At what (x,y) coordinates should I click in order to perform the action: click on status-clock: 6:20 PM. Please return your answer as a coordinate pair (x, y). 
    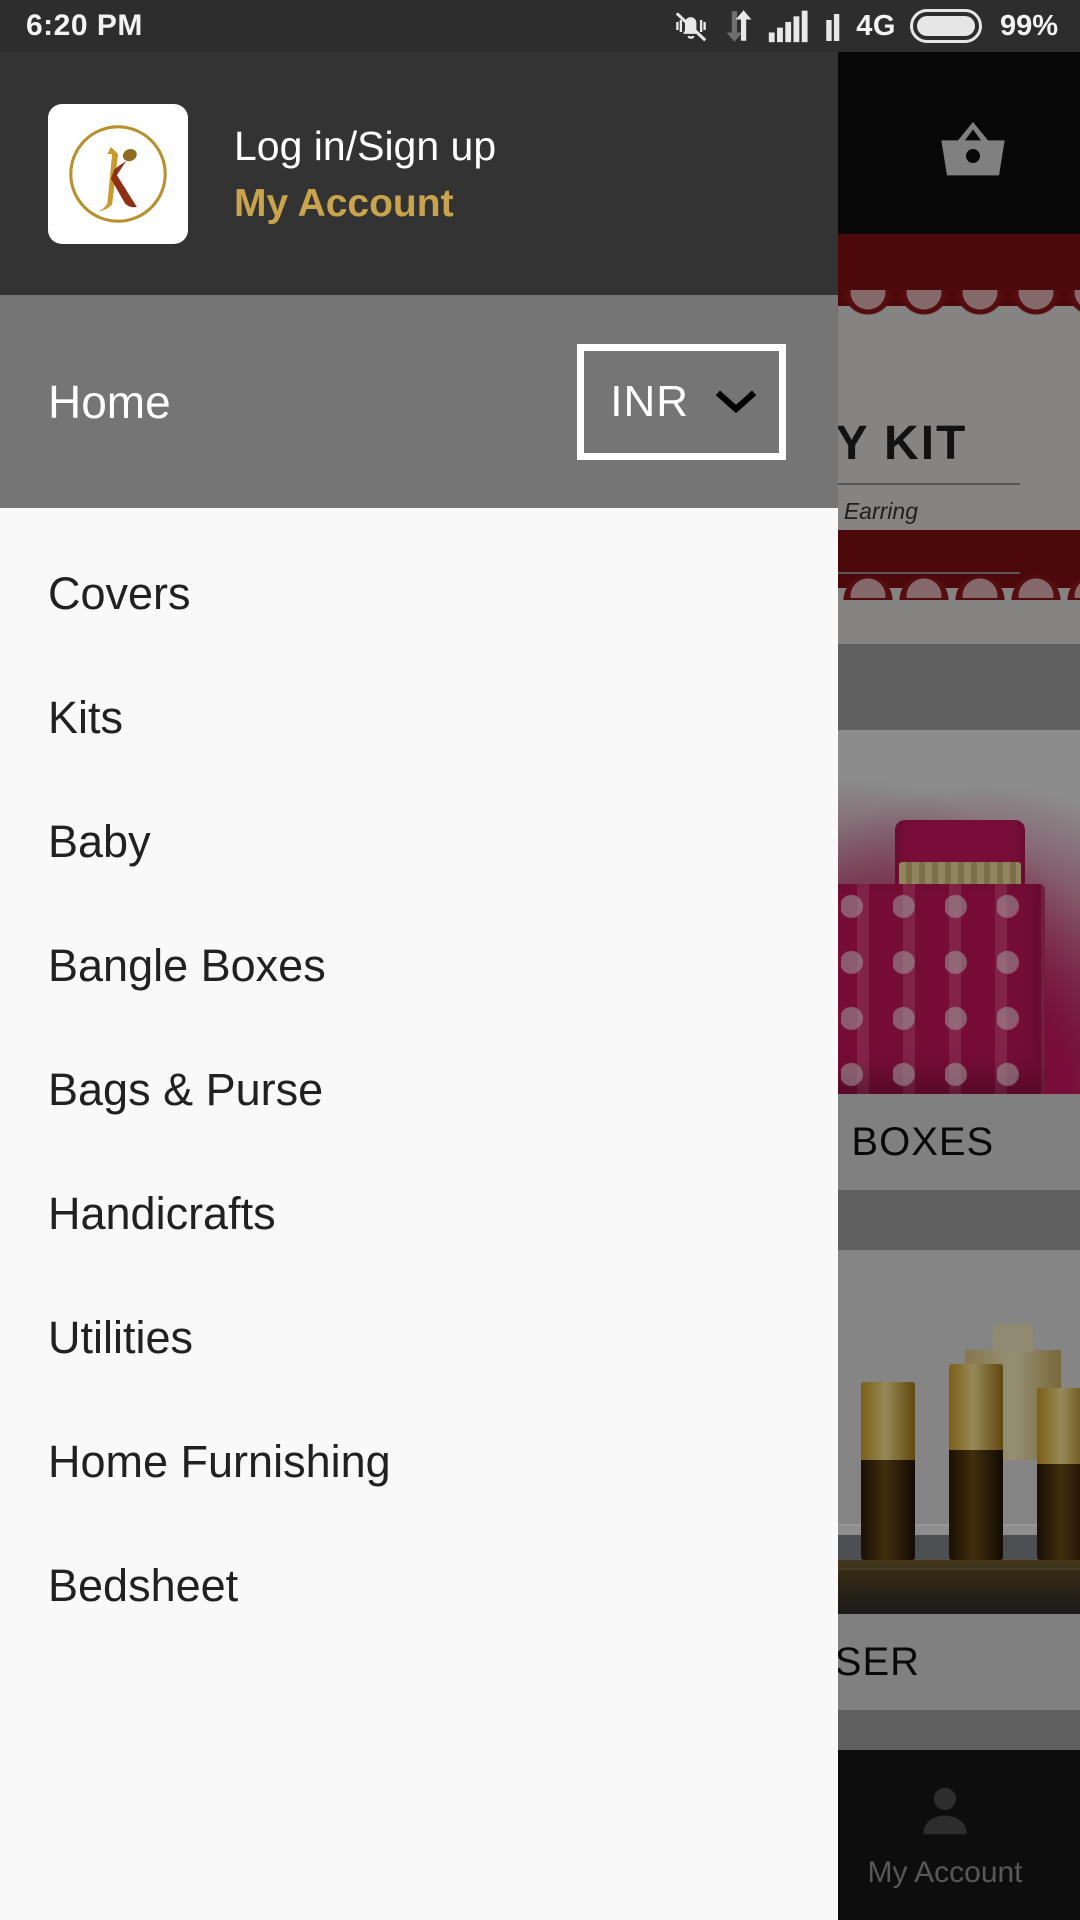
    Looking at the image, I should click on (84, 25).